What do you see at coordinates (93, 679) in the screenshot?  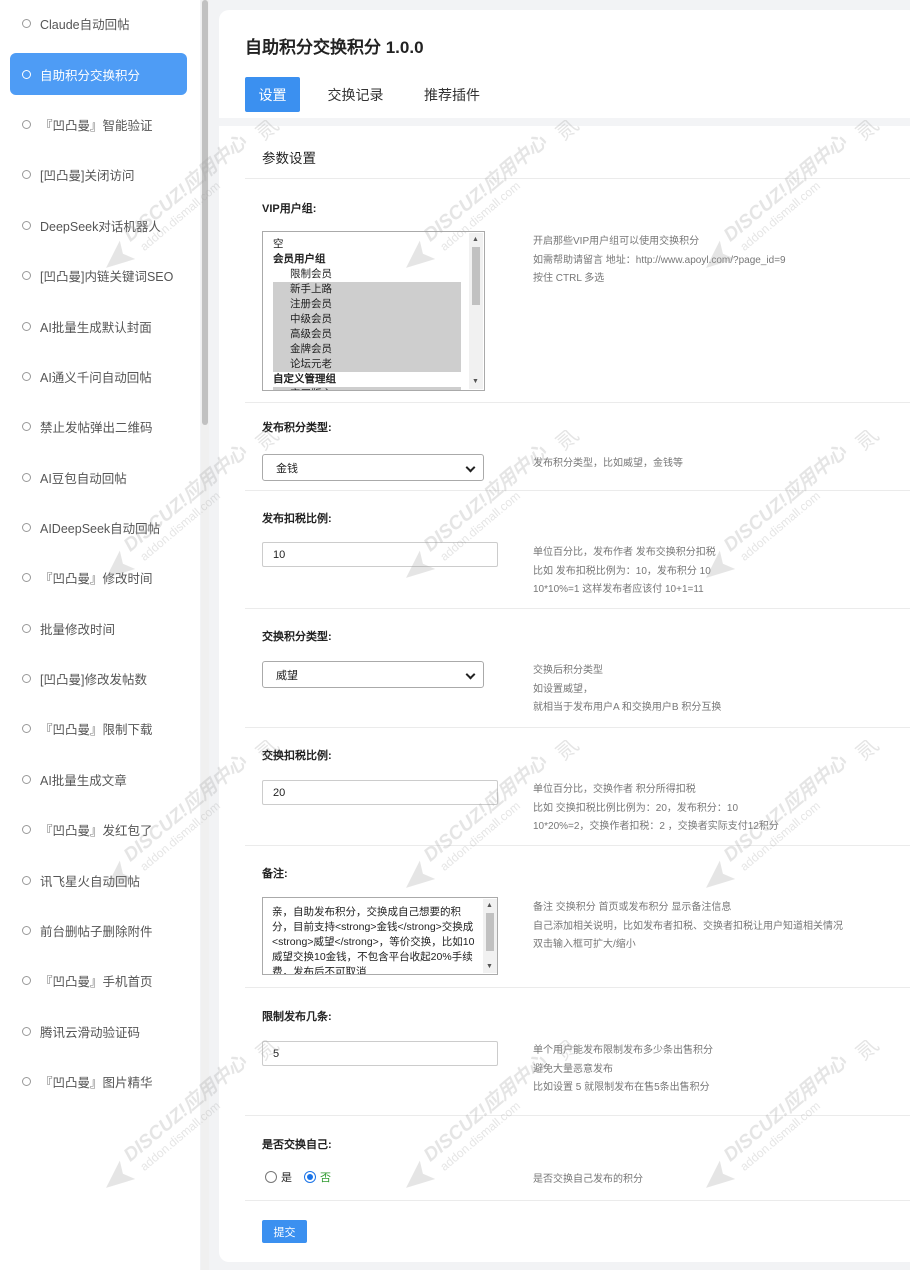 I see `sidebar-item-label: [凹凸曼]修改发帖数` at bounding box center [93, 679].